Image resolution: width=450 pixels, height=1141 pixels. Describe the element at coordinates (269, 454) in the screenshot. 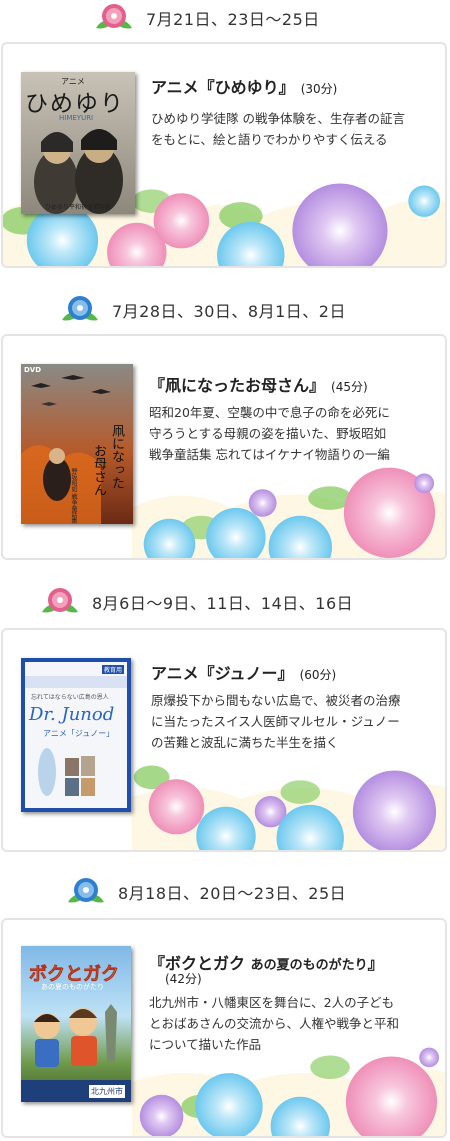

I see `description-line: 戦争童話集 忘れてはイケナイ物語りの一編` at that location.